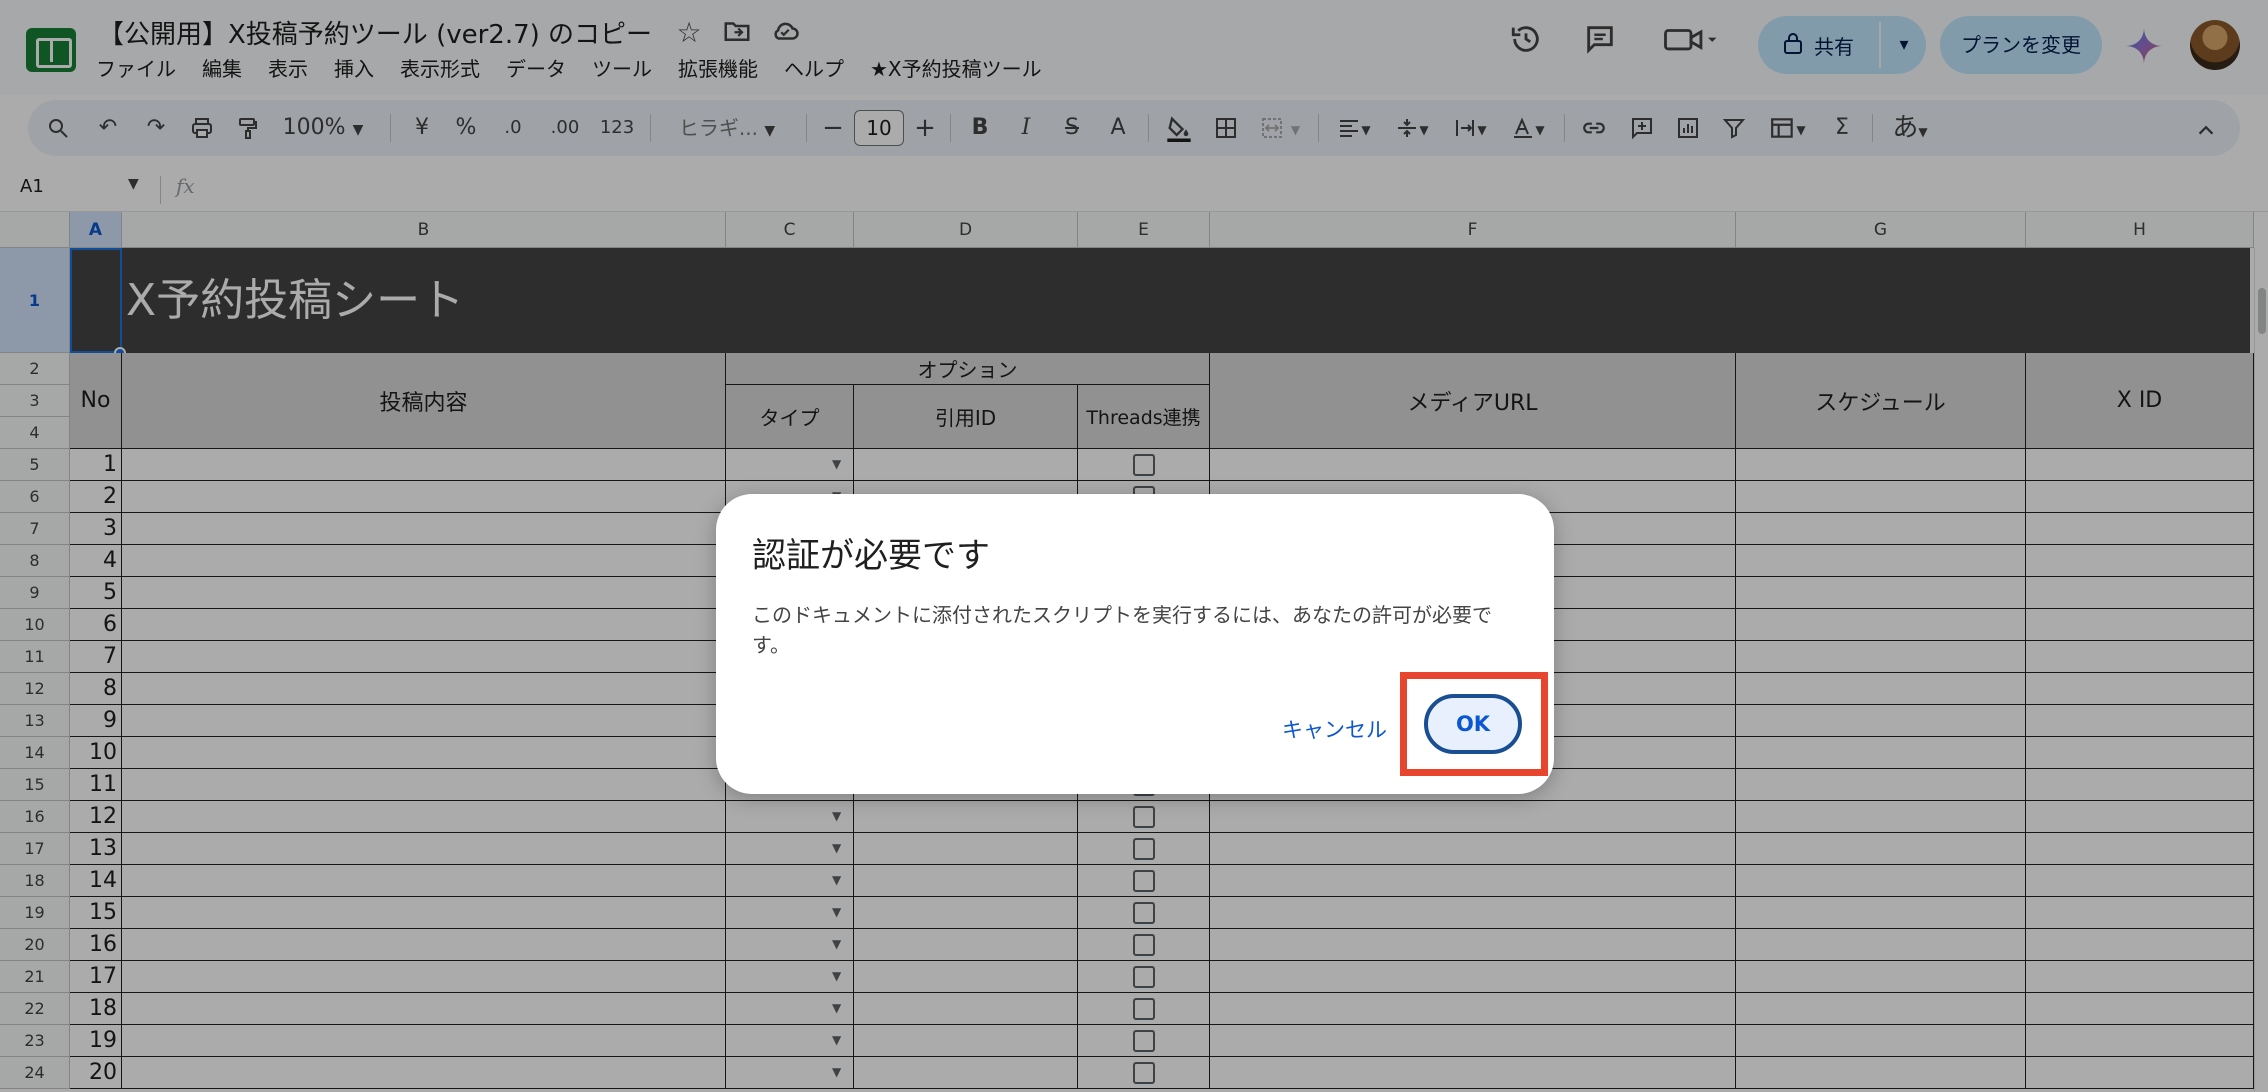 The height and width of the screenshot is (1092, 2268). Describe the element at coordinates (871, 556) in the screenshot. I see `dialog-title: 認証が必要です` at that location.